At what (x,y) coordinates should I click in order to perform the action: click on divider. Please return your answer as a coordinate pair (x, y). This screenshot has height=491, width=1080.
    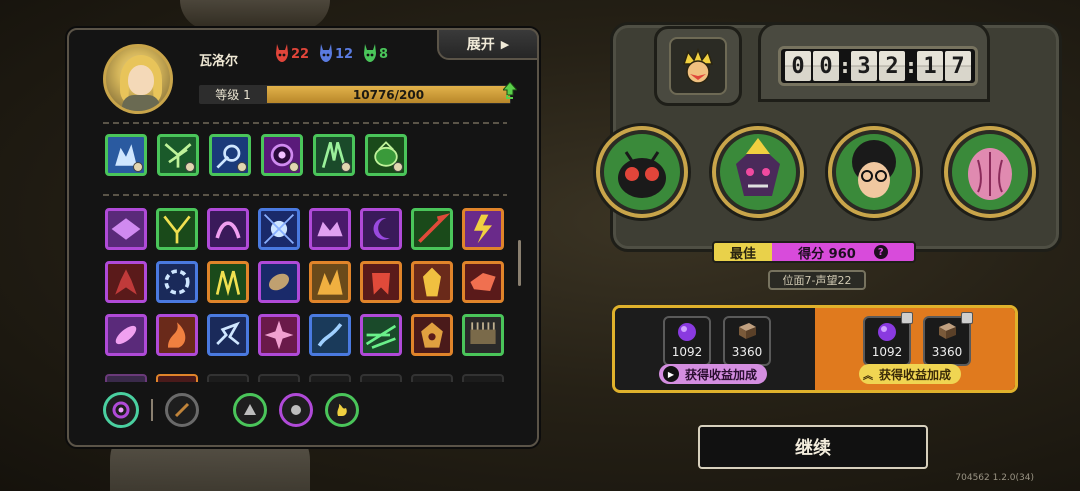
    Looking at the image, I should click on (305, 195).